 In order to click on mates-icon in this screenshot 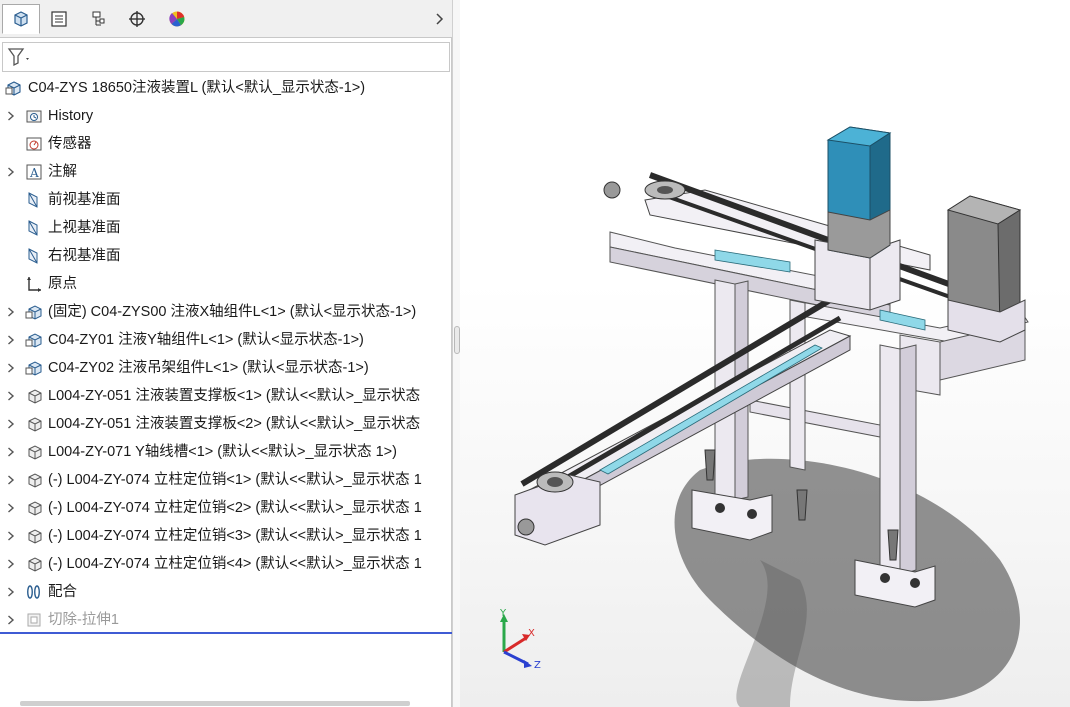, I will do `click(34, 592)`.